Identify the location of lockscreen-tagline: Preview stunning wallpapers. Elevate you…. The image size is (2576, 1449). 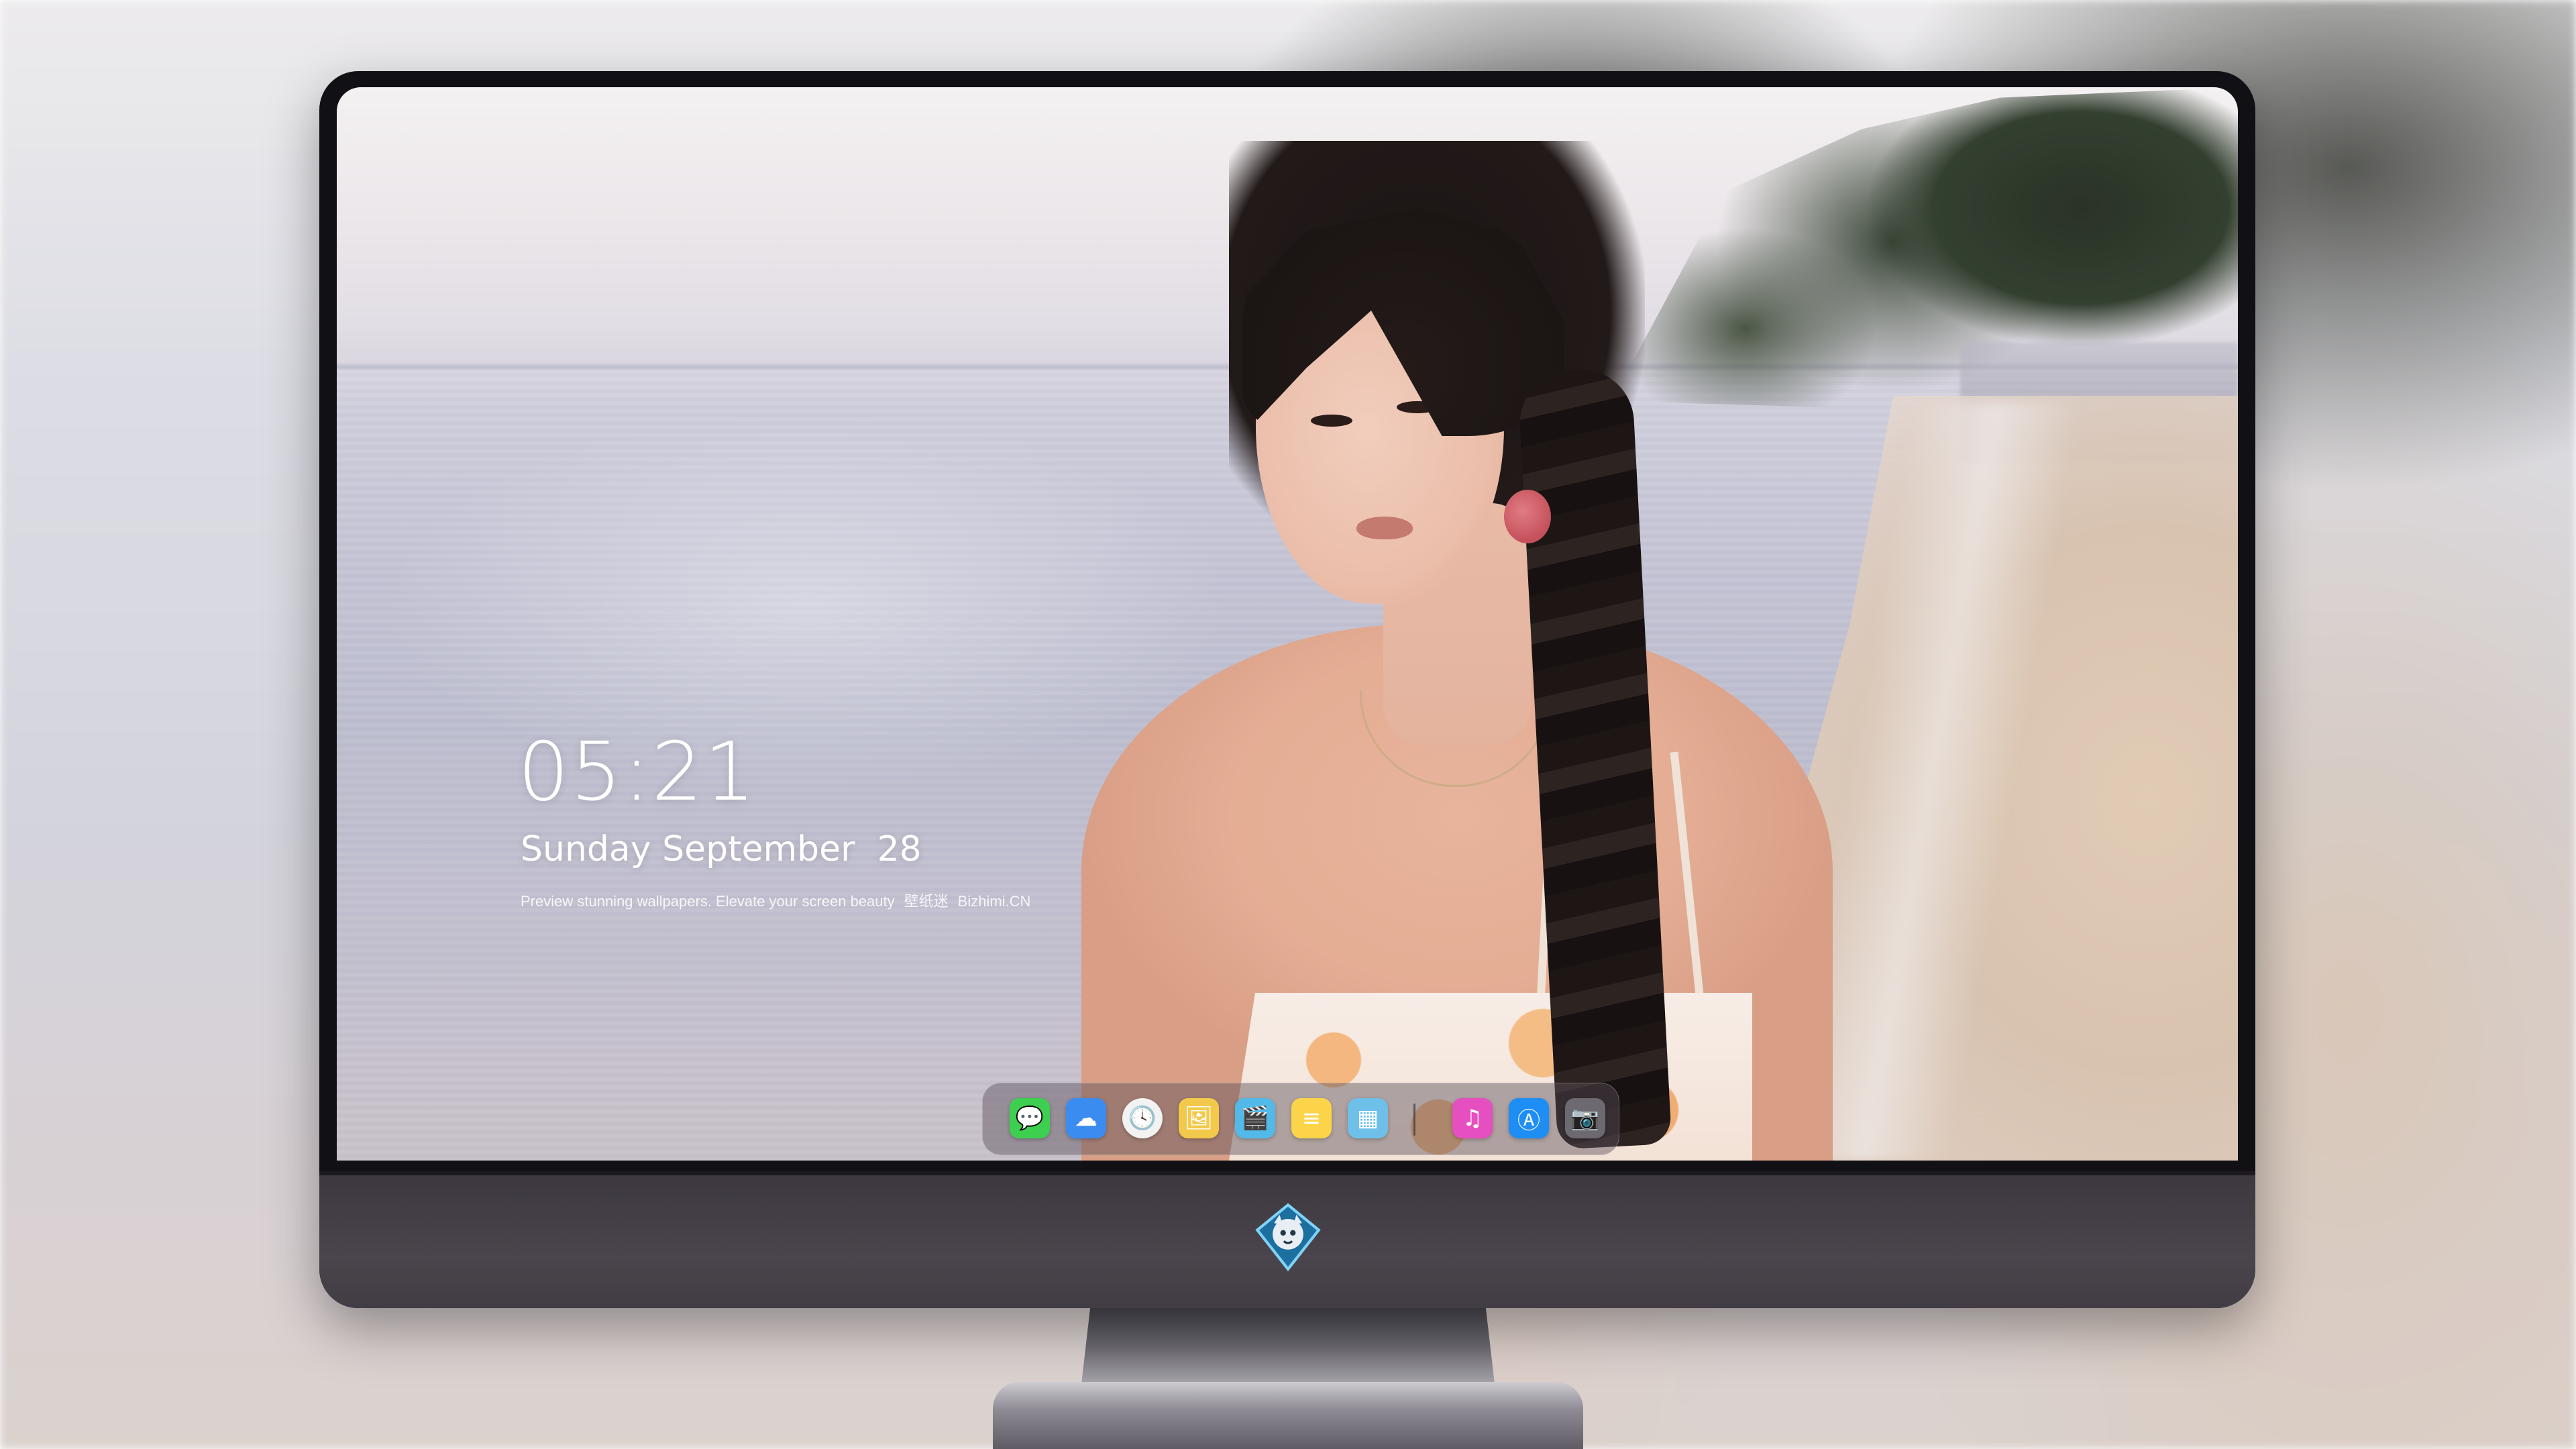
(780, 900).